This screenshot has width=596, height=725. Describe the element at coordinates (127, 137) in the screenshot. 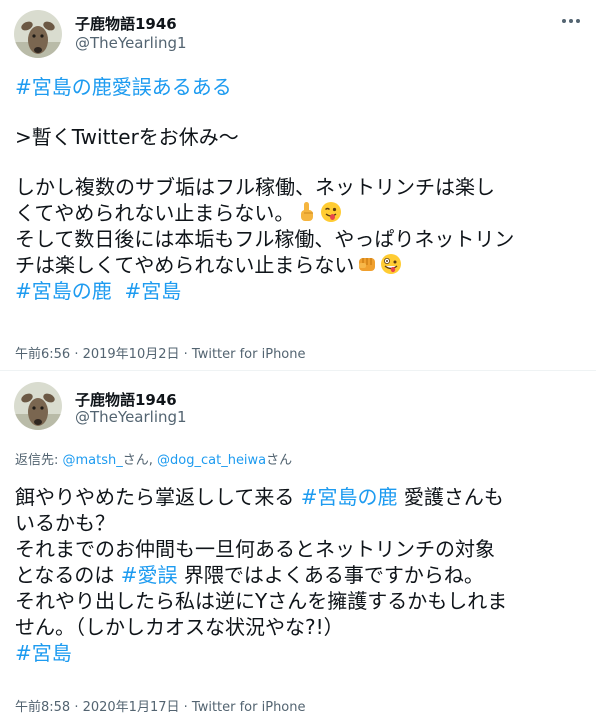

I see `tweet-line: >暫くTwitterをお休み〜` at that location.